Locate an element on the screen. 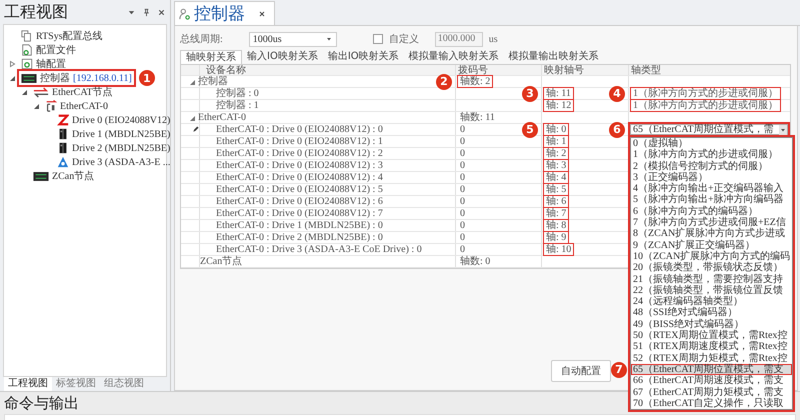 The image size is (800, 420). device-name: EtherCAT-0 : Drive 0 (EIO24088V12) : 3 is located at coordinates (299, 165).